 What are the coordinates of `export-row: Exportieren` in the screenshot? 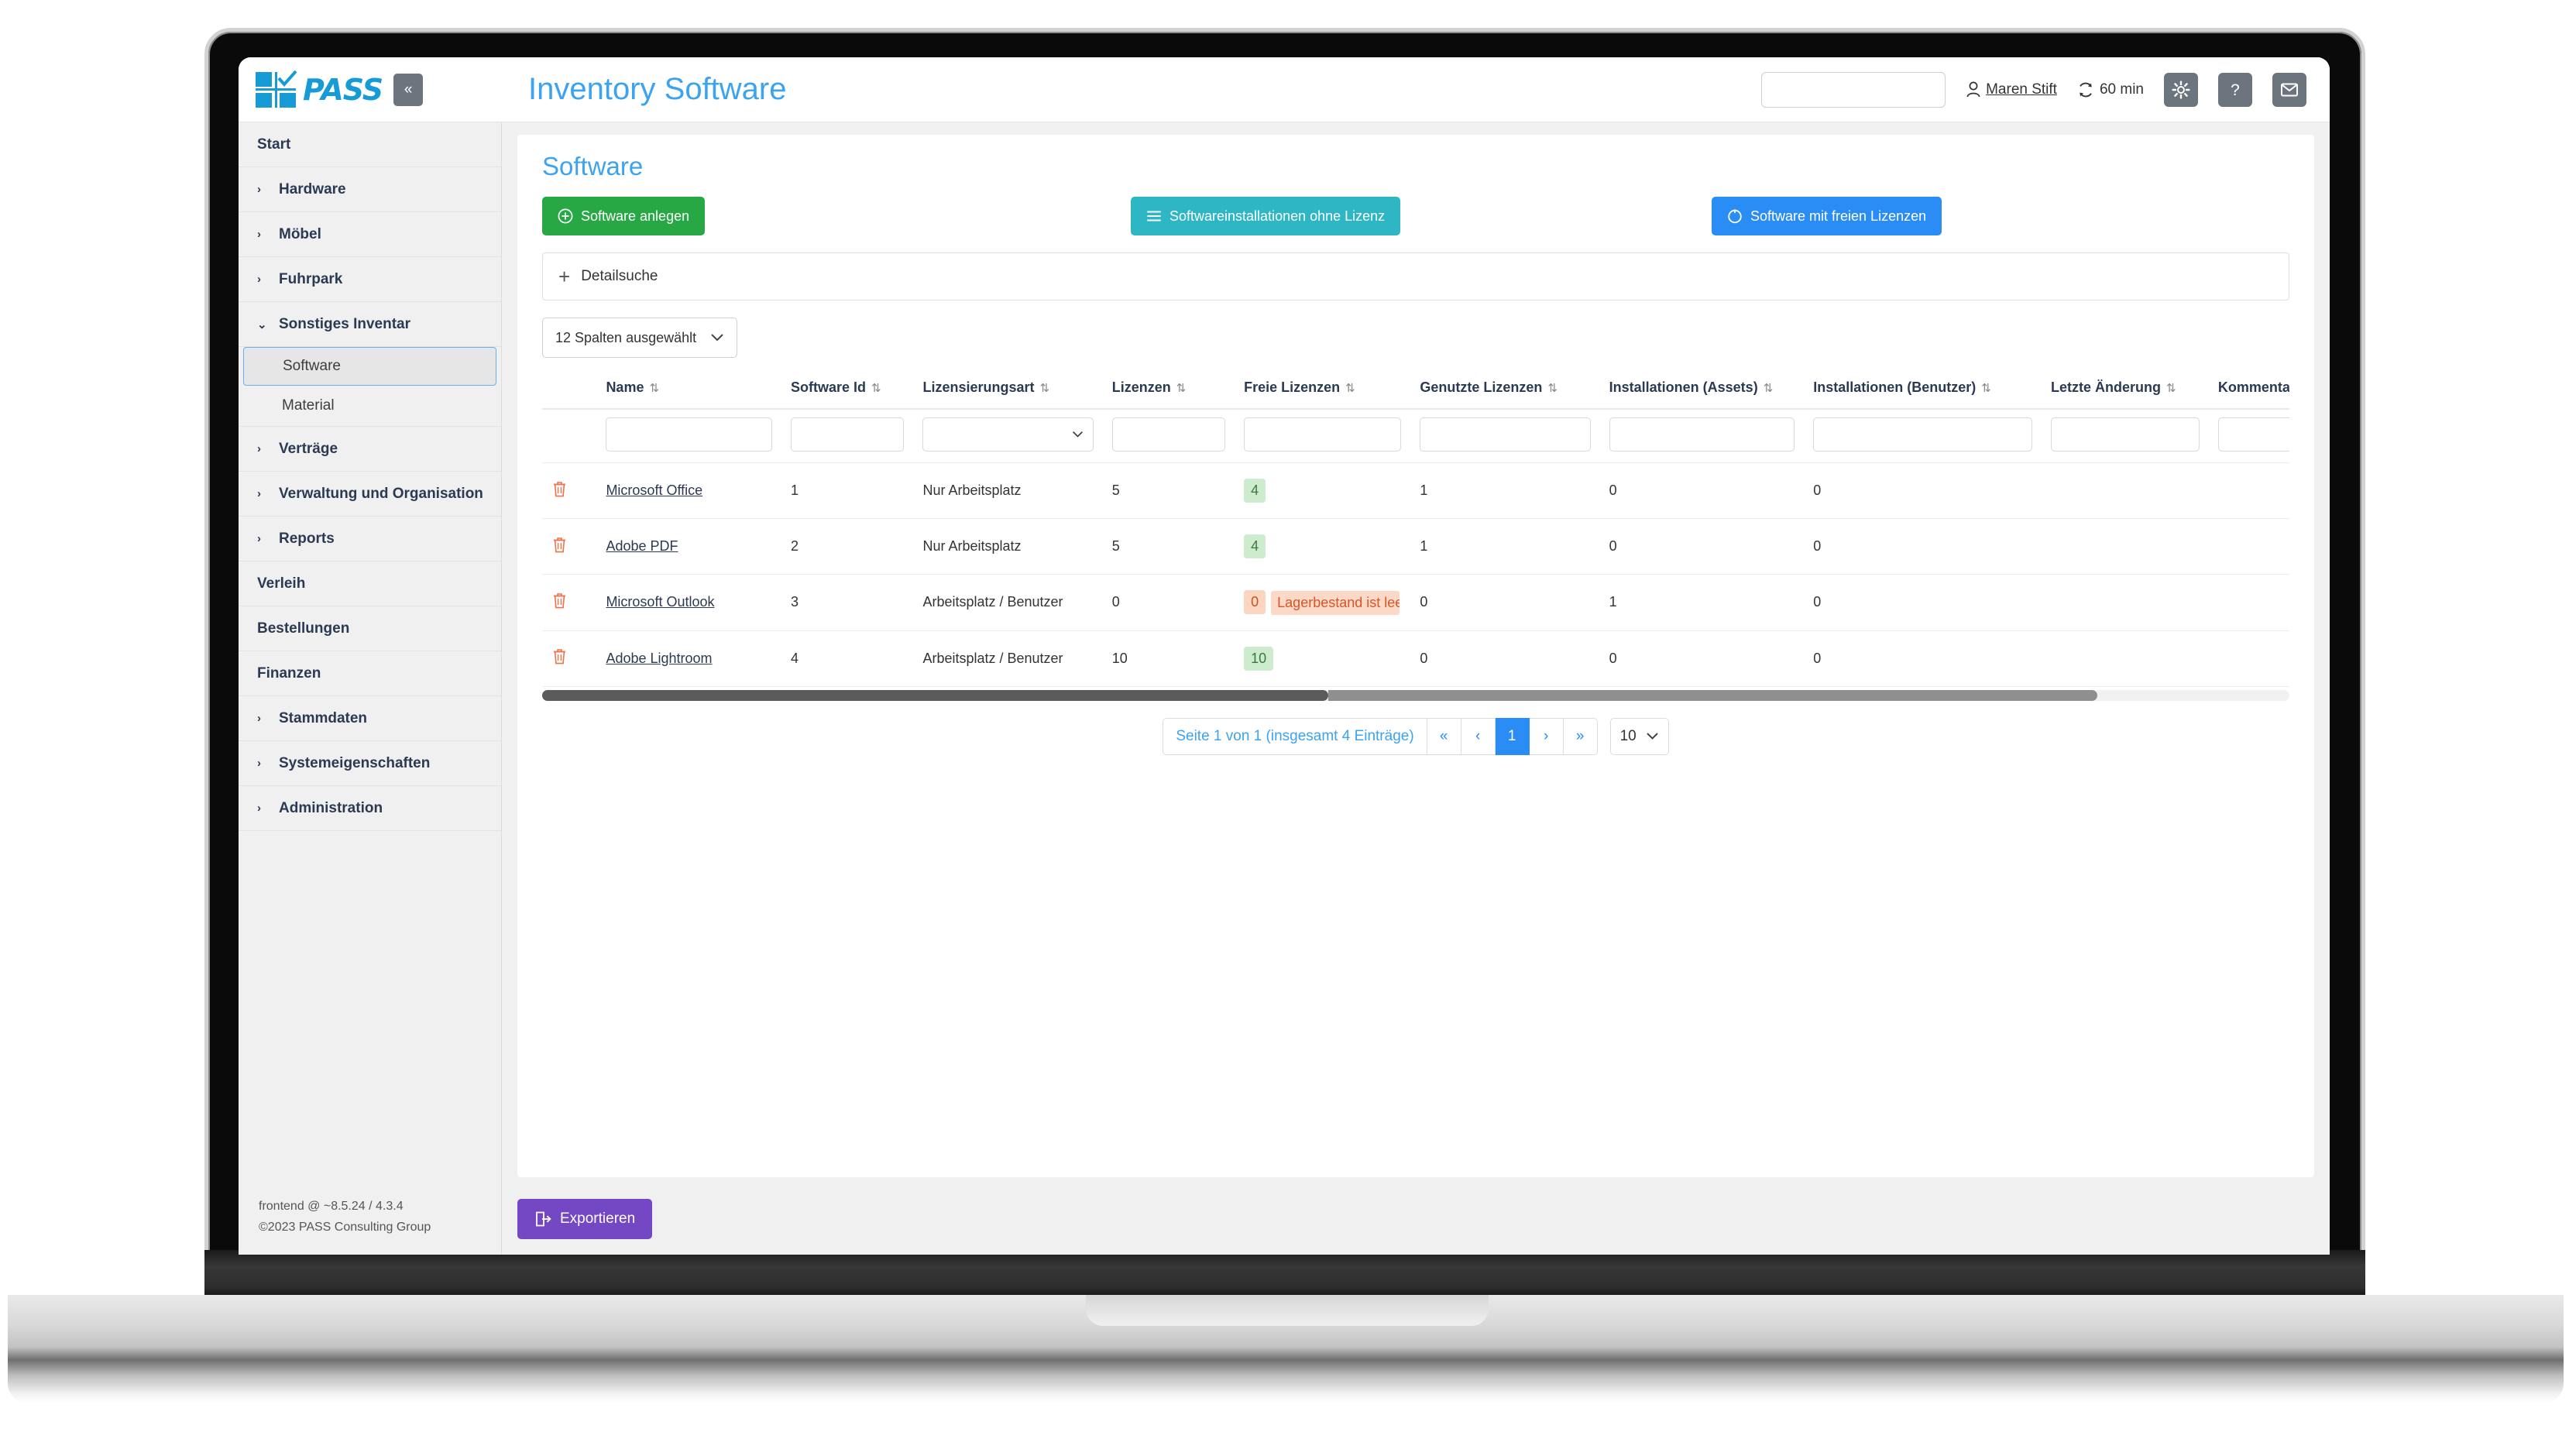 It's located at (1415, 1208).